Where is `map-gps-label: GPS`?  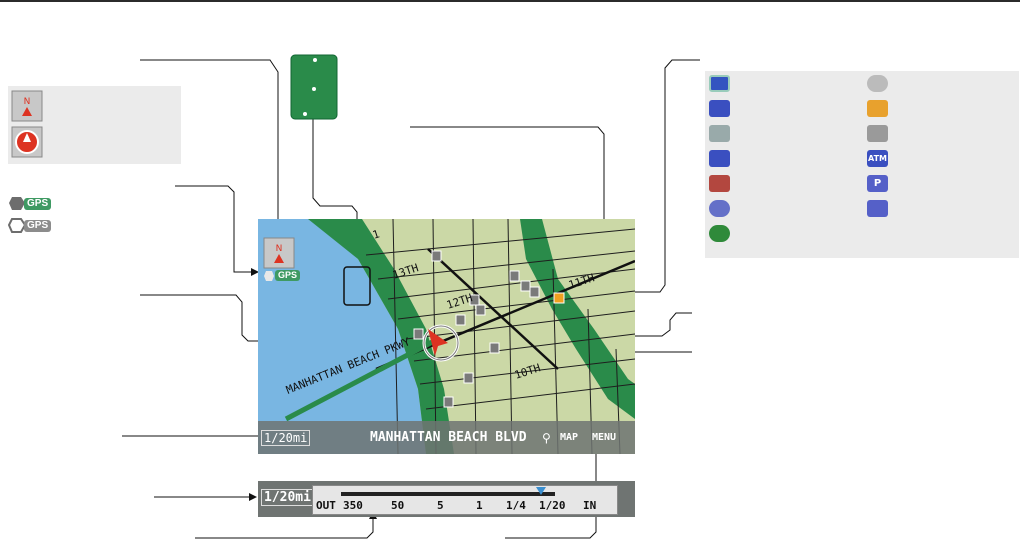 map-gps-label: GPS is located at coordinates (288, 275).